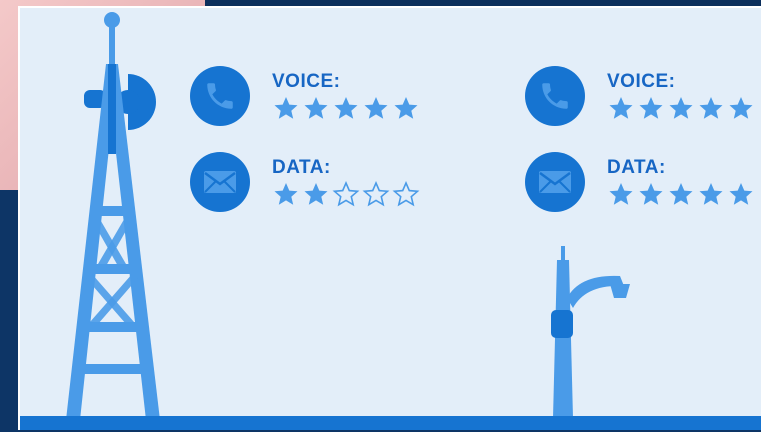  I want to click on left-voice-rating: VOICE:, so click(306, 96).